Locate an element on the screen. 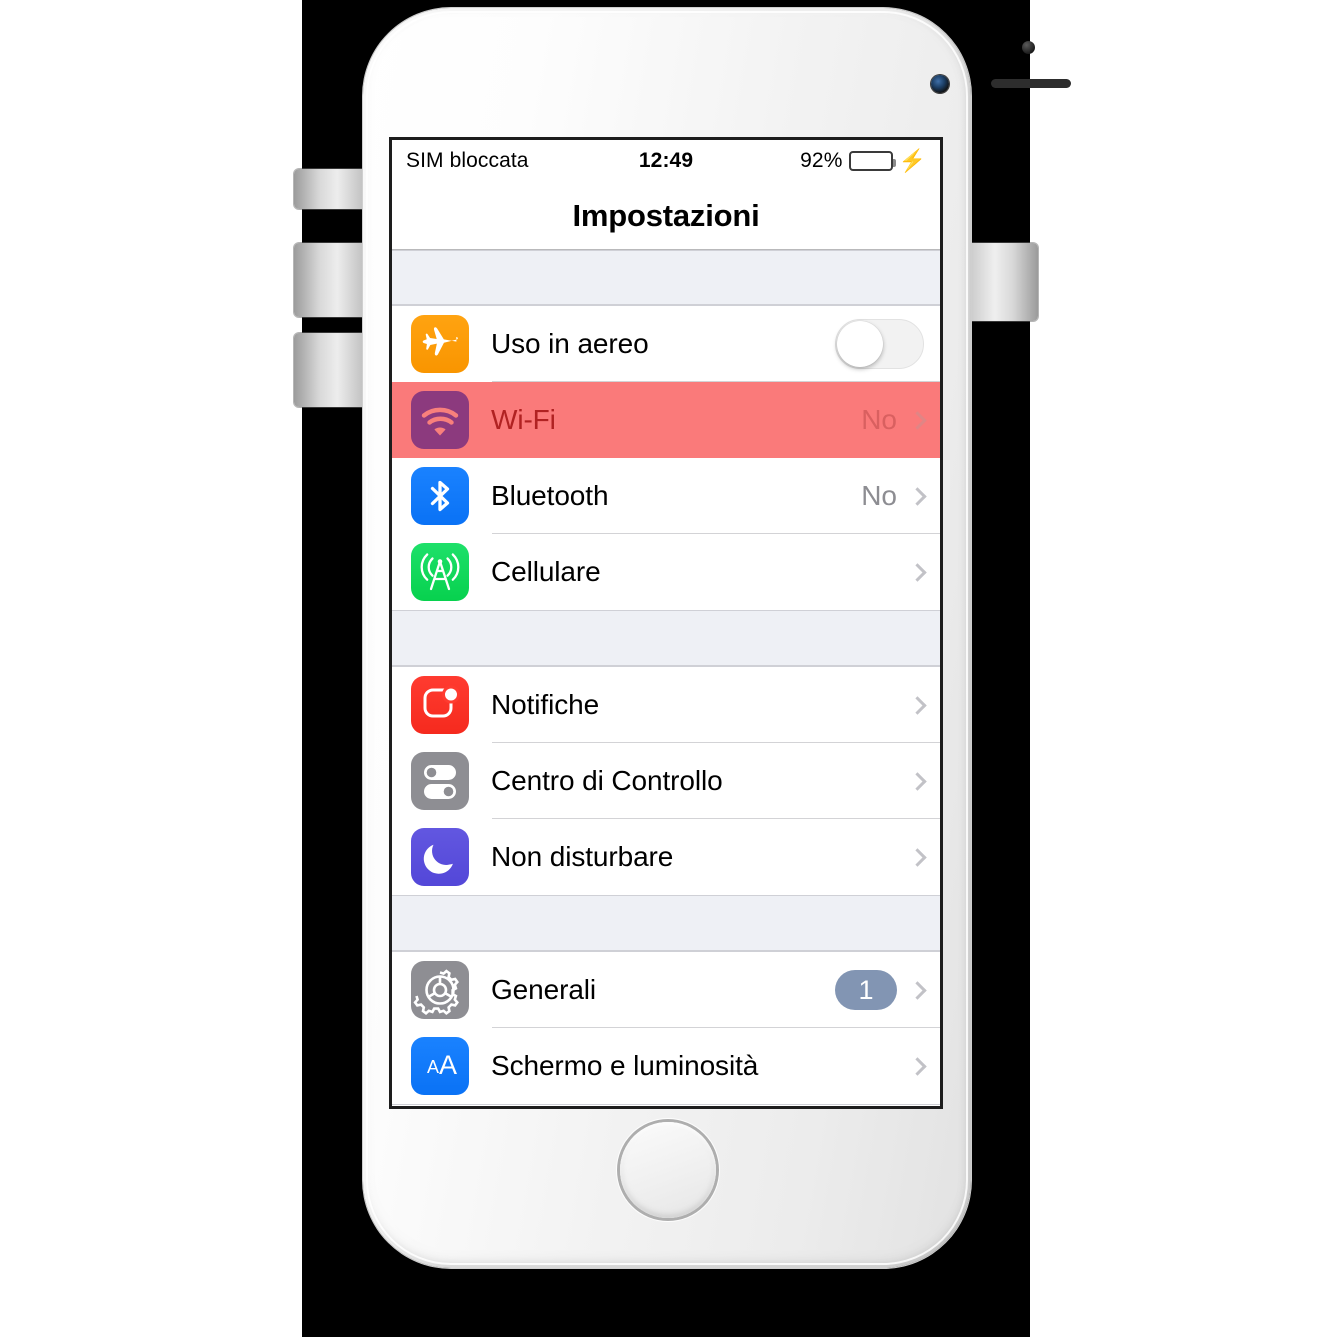 The height and width of the screenshot is (1337, 1337). wifi-icon is located at coordinates (440, 420).